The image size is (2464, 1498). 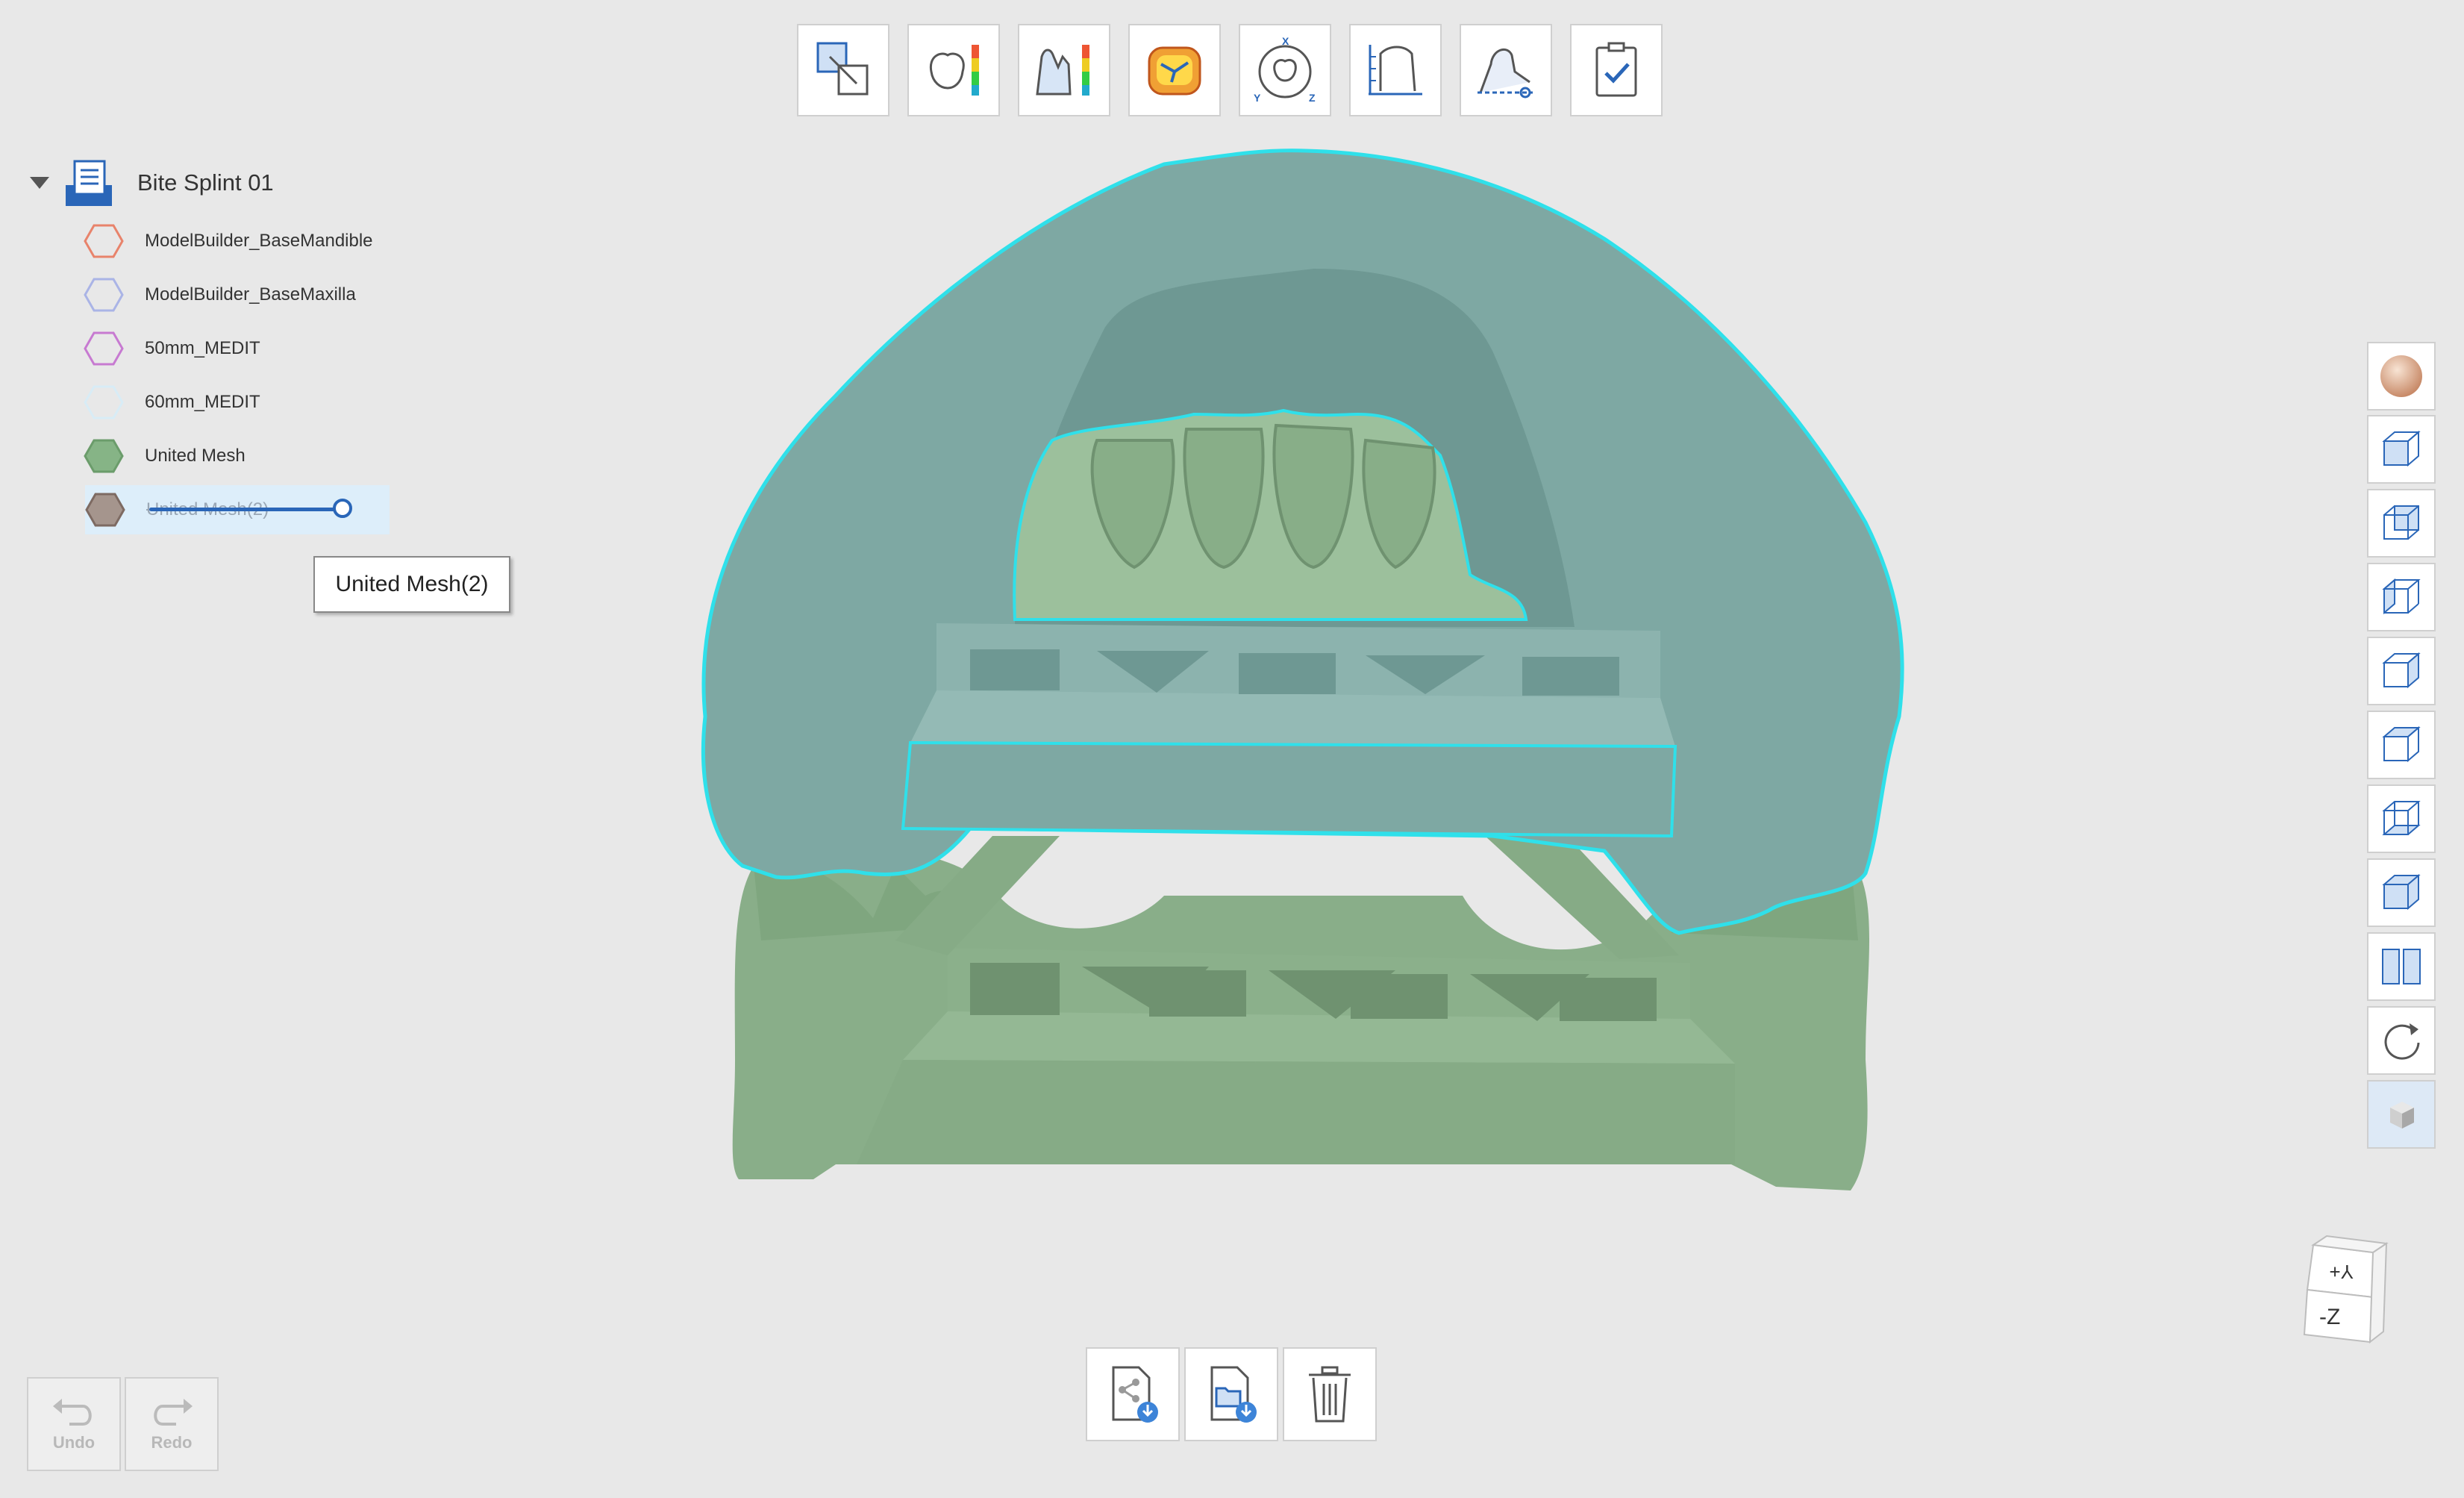 I want to click on bottom-view-icon, so click(x=2401, y=818).